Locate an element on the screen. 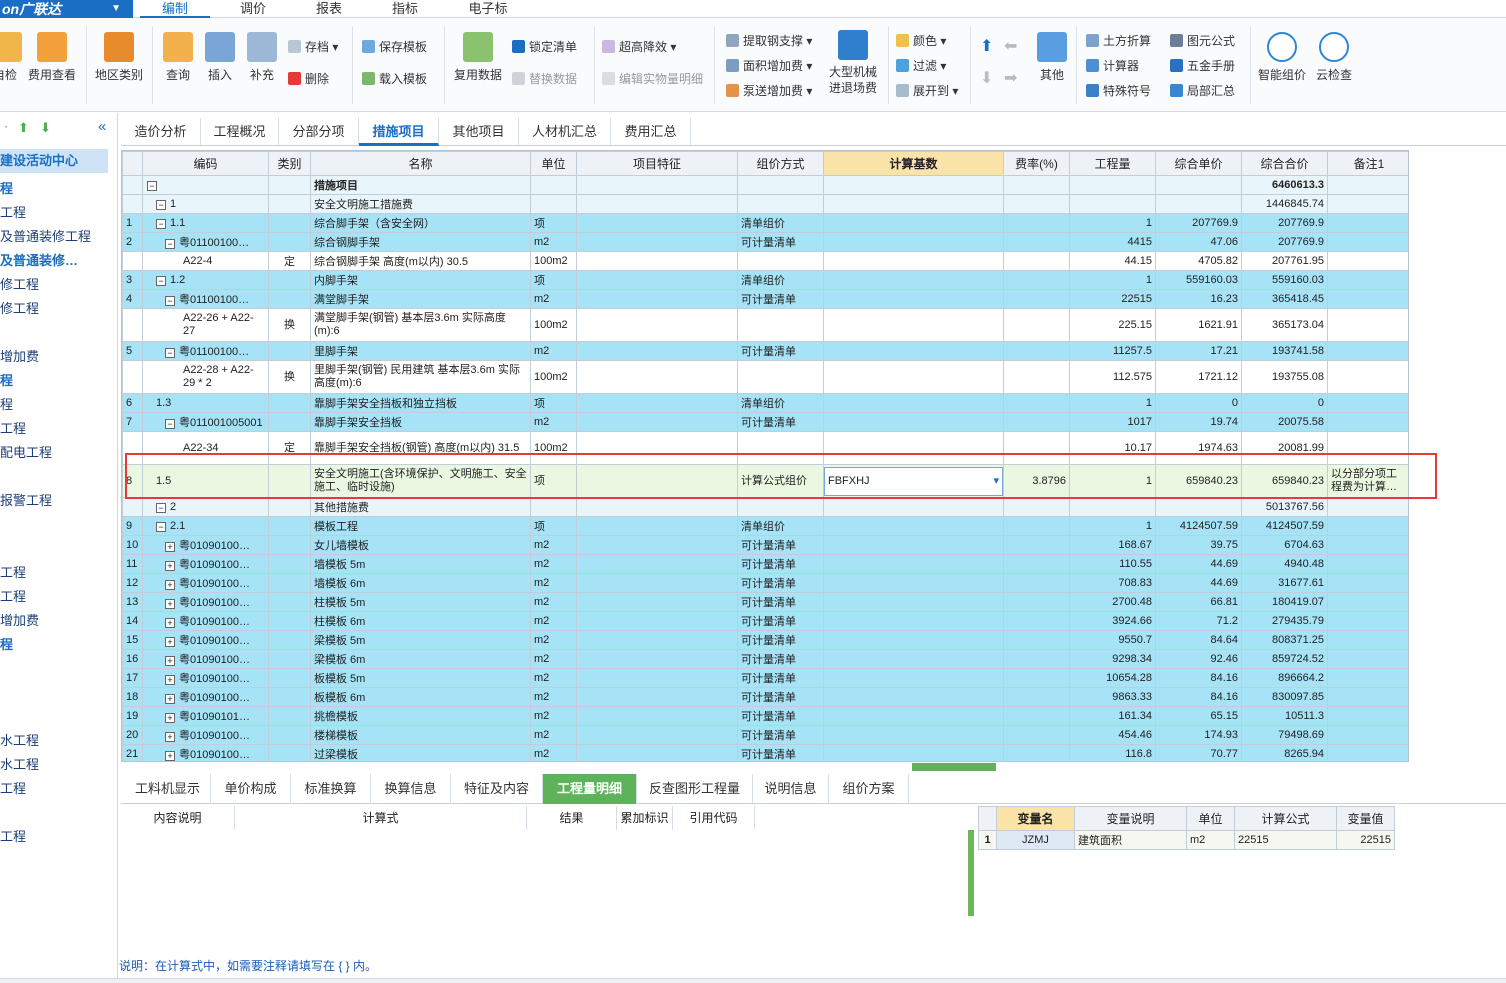 The image size is (1506, 983). figure-formula-button: 图元公式 is located at coordinates (1202, 41).